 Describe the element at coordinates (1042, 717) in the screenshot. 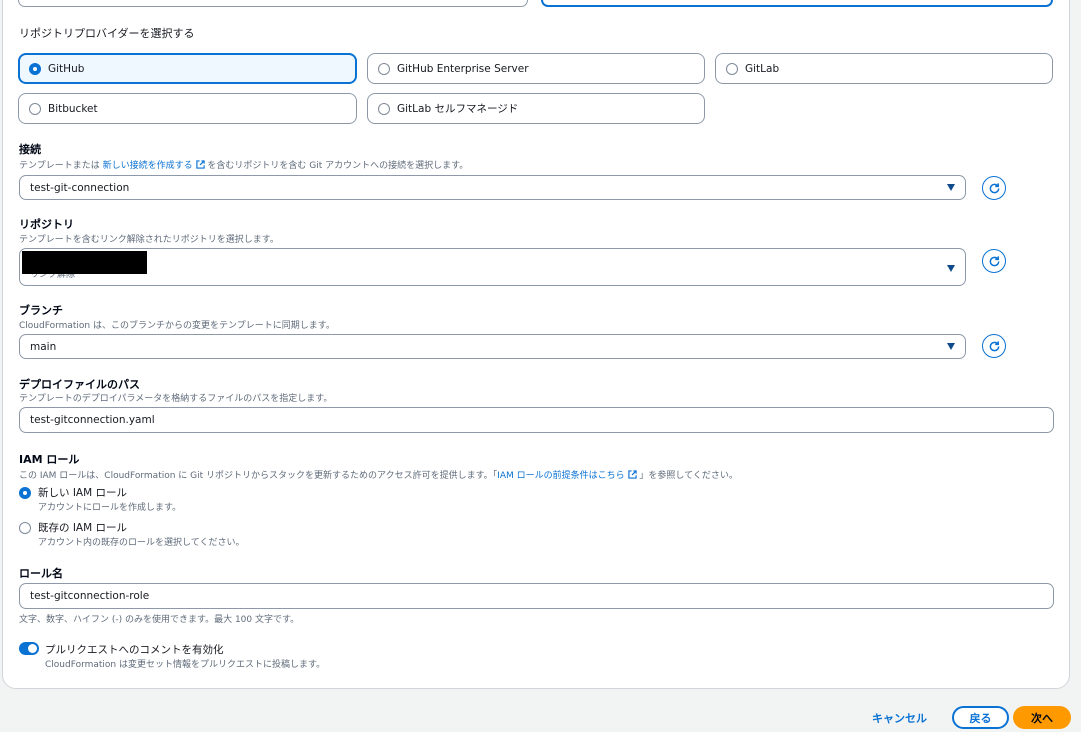

I see `next-button: 次へ` at that location.